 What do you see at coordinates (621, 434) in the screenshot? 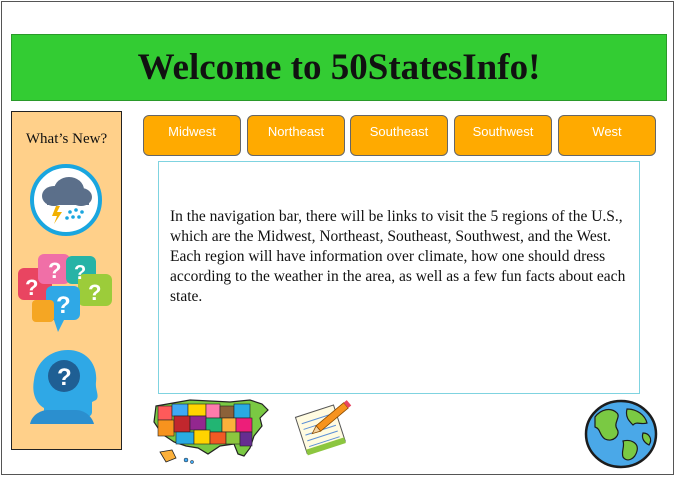
I see `globe-icon` at bounding box center [621, 434].